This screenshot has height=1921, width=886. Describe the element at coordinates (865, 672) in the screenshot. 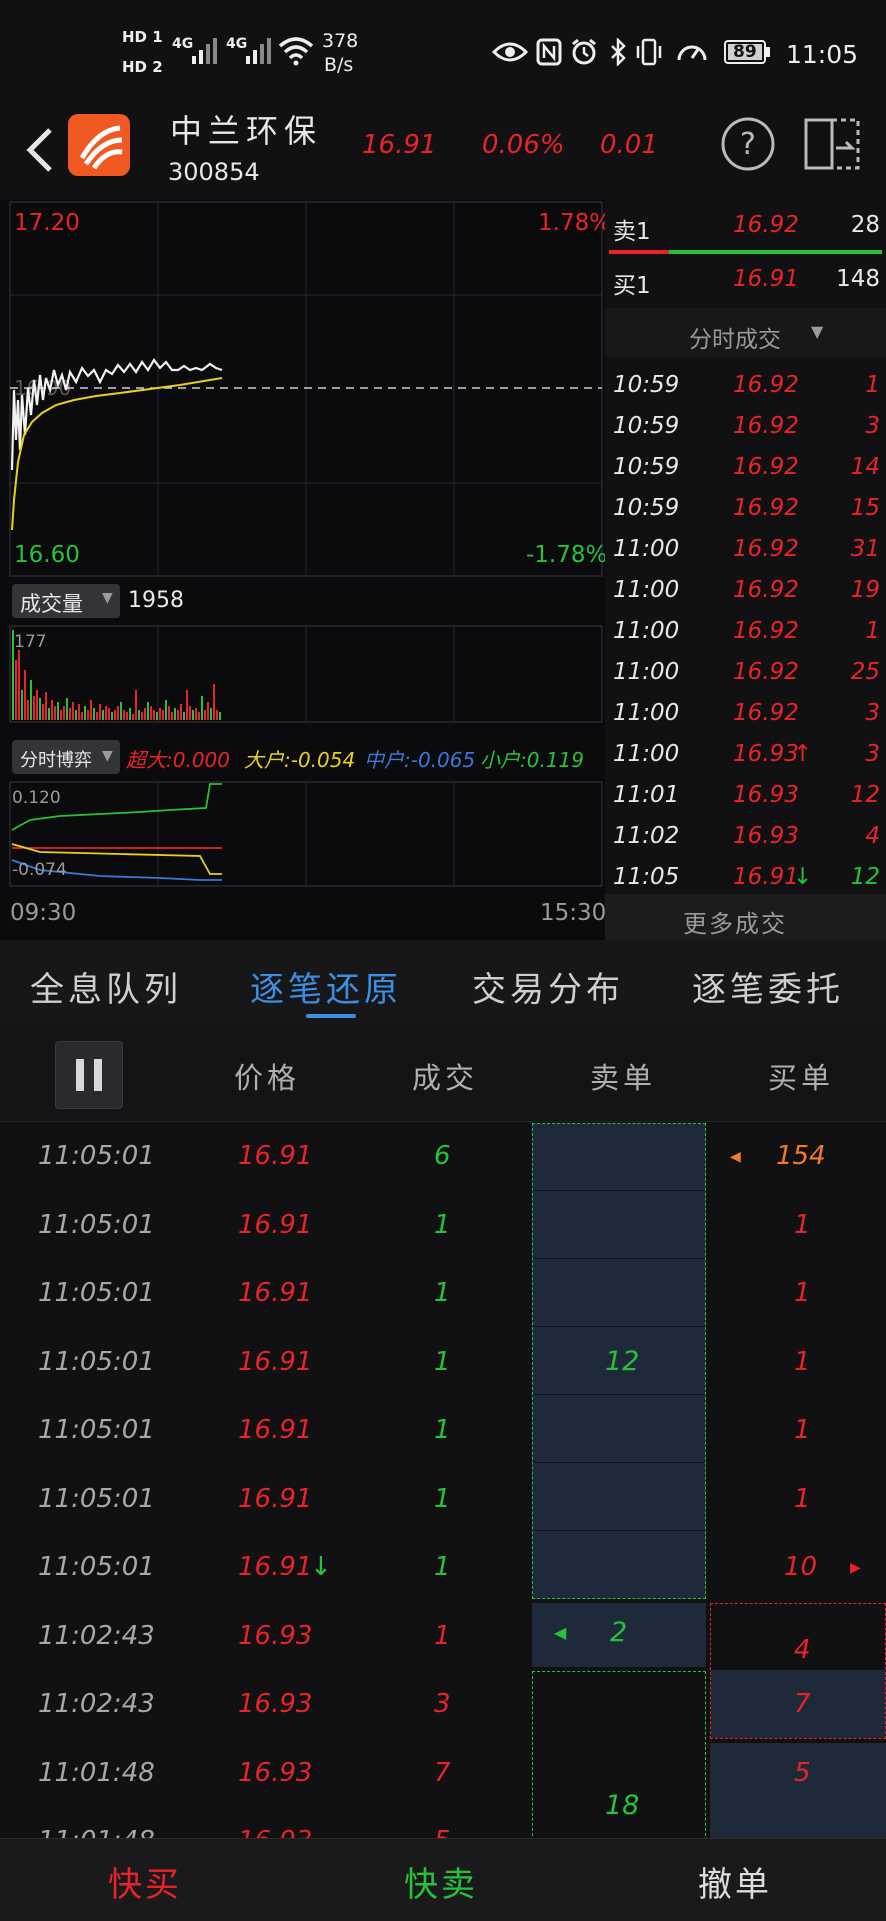

I see `tick-vol: 25` at that location.